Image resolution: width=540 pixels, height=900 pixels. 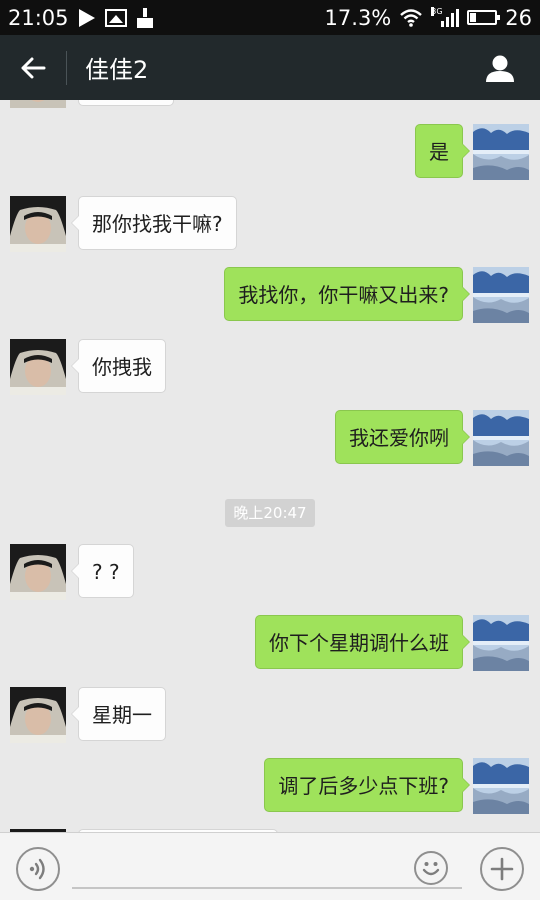 I want to click on message-row: 是, so click(x=270, y=152).